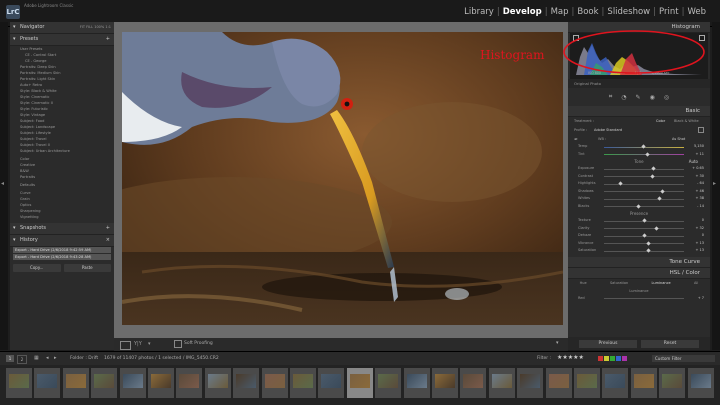  What do you see at coordinates (2, 183) in the screenshot?
I see `left-panel-arrow-icon: ◂` at bounding box center [2, 183].